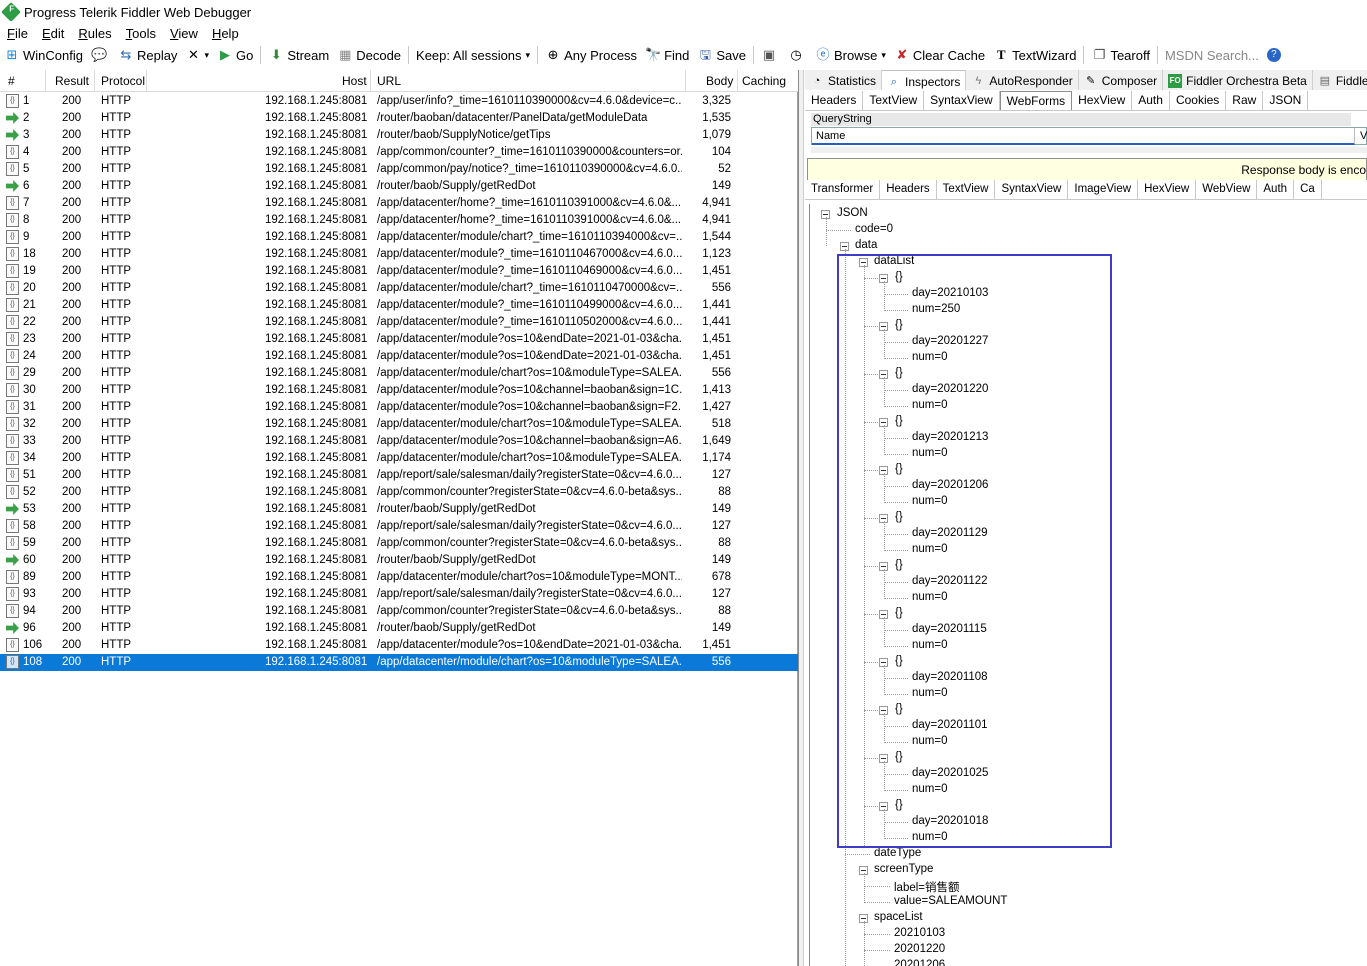 This screenshot has width=1367, height=966. I want to click on tab-request-raw: Raw, so click(1245, 100).